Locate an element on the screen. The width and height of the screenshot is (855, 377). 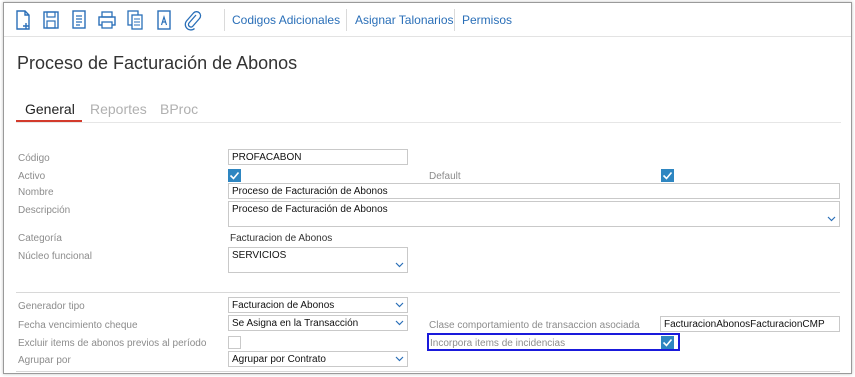
new-document-icon is located at coordinates (23, 20).